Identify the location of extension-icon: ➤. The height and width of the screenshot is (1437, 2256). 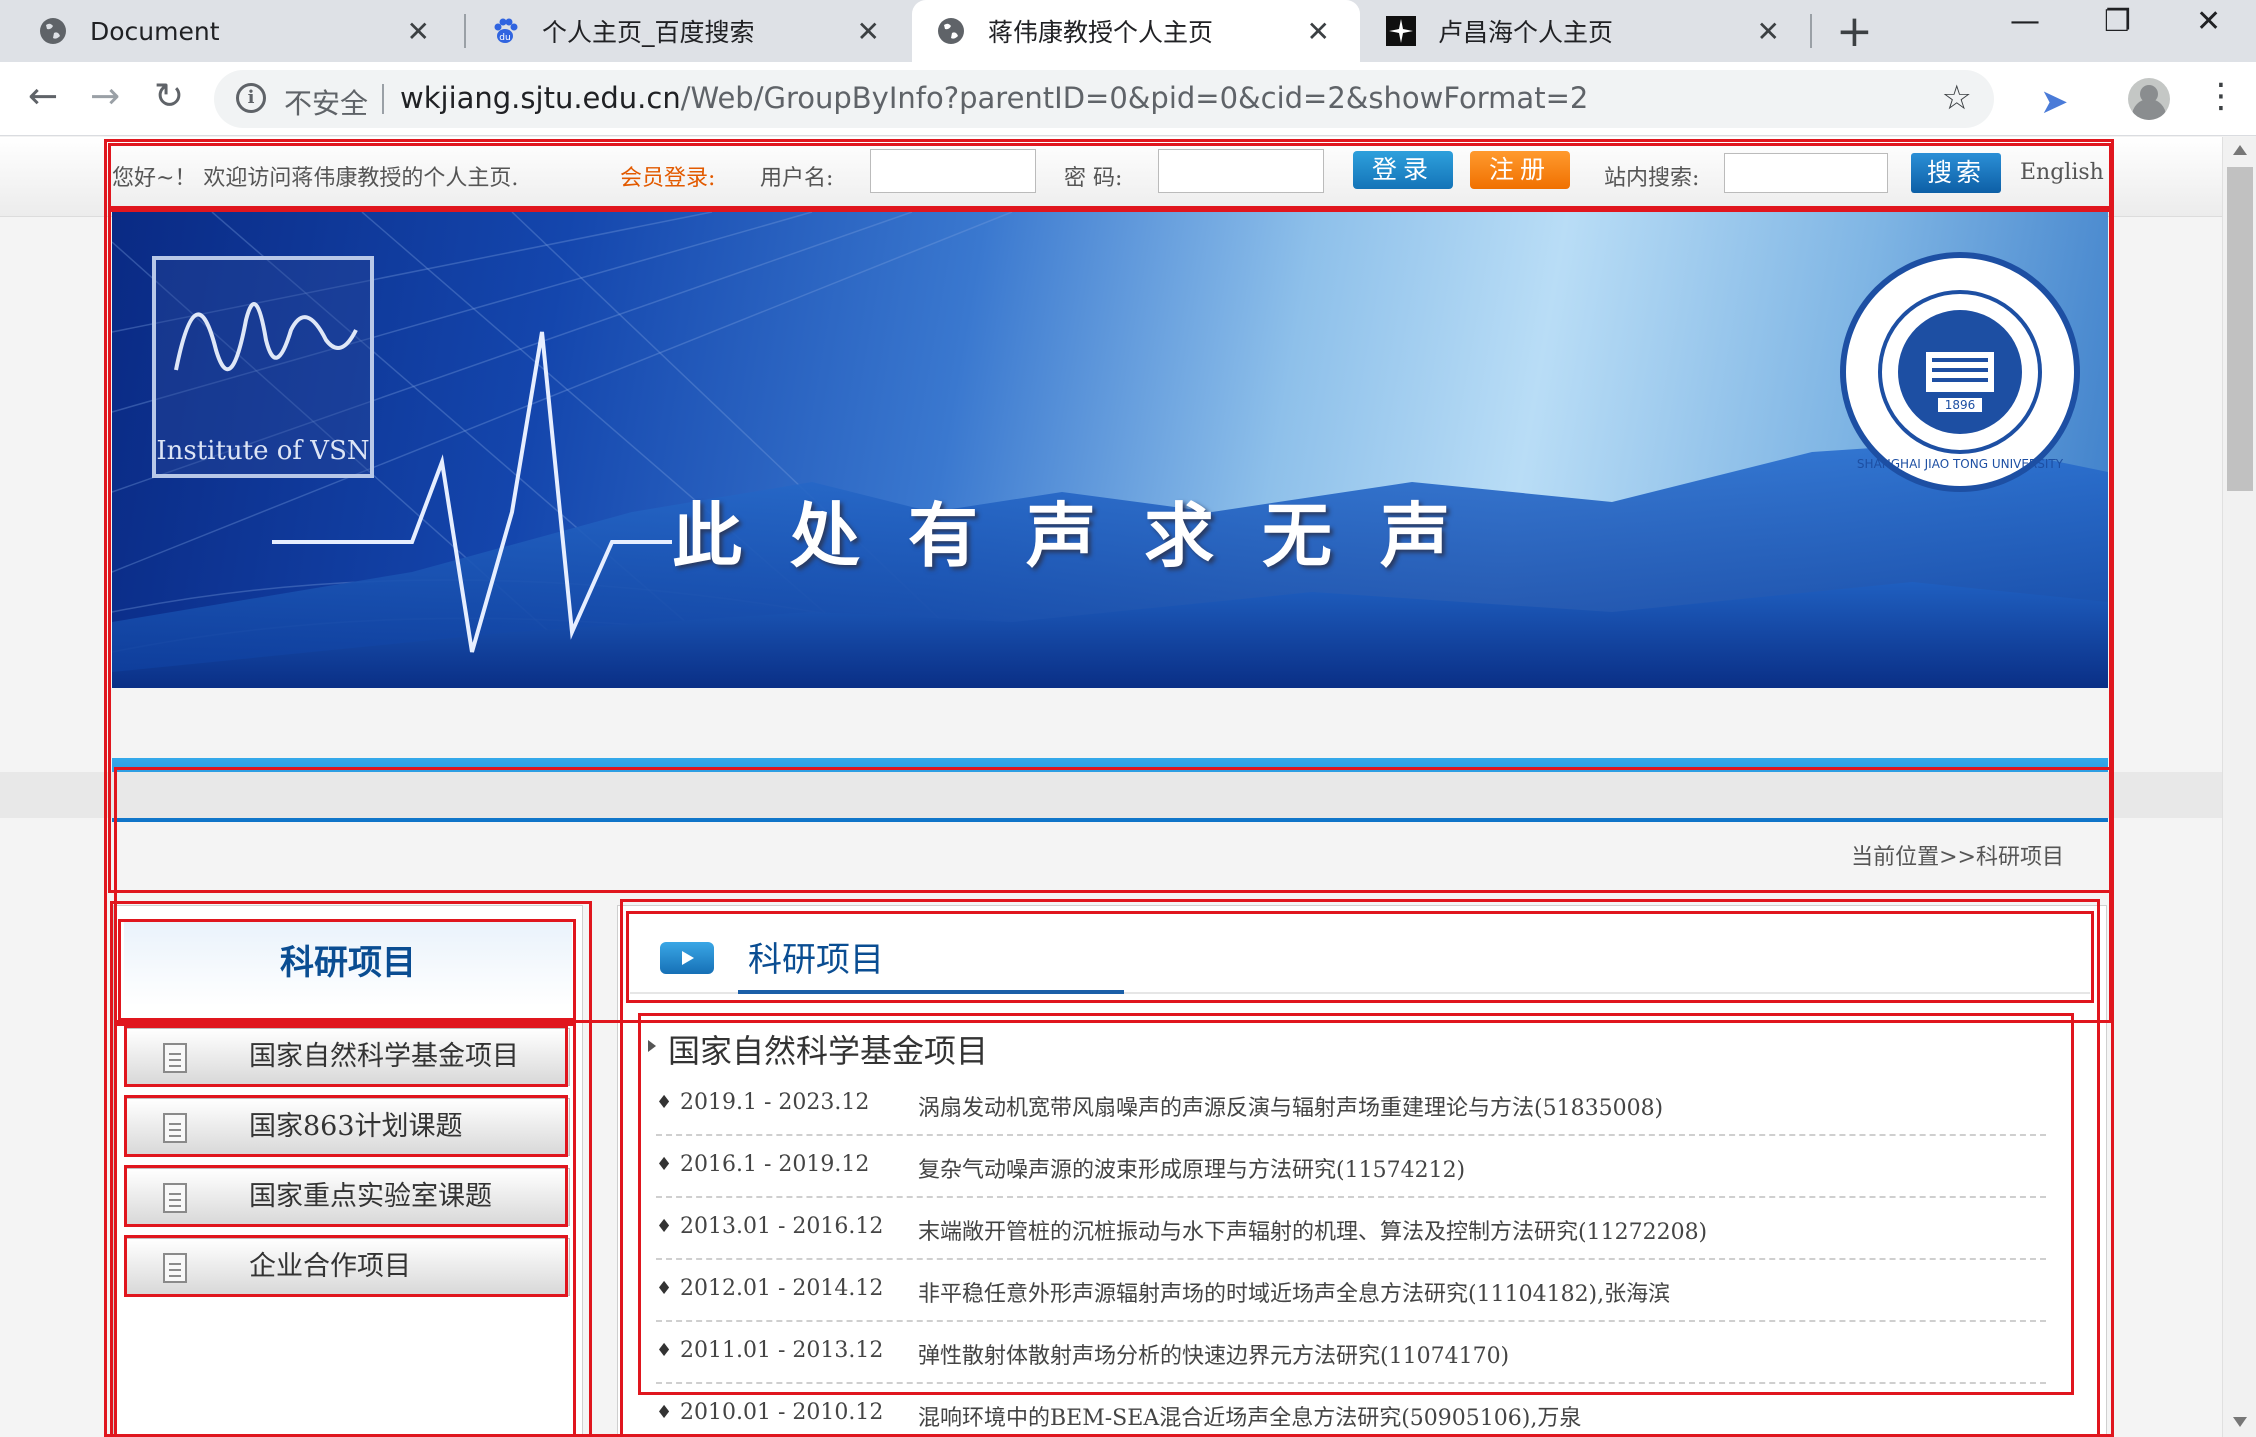
(2054, 102).